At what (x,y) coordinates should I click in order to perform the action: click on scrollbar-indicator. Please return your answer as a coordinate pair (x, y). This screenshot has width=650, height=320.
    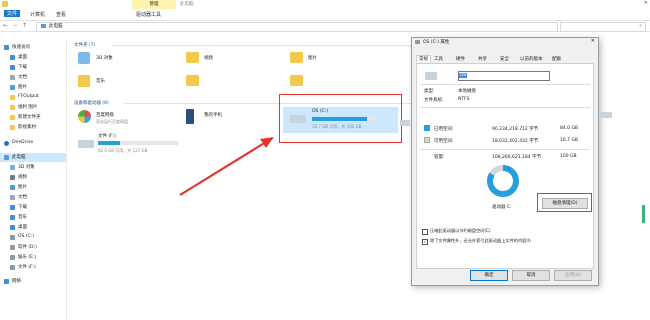
    Looking at the image, I should click on (643, 214).